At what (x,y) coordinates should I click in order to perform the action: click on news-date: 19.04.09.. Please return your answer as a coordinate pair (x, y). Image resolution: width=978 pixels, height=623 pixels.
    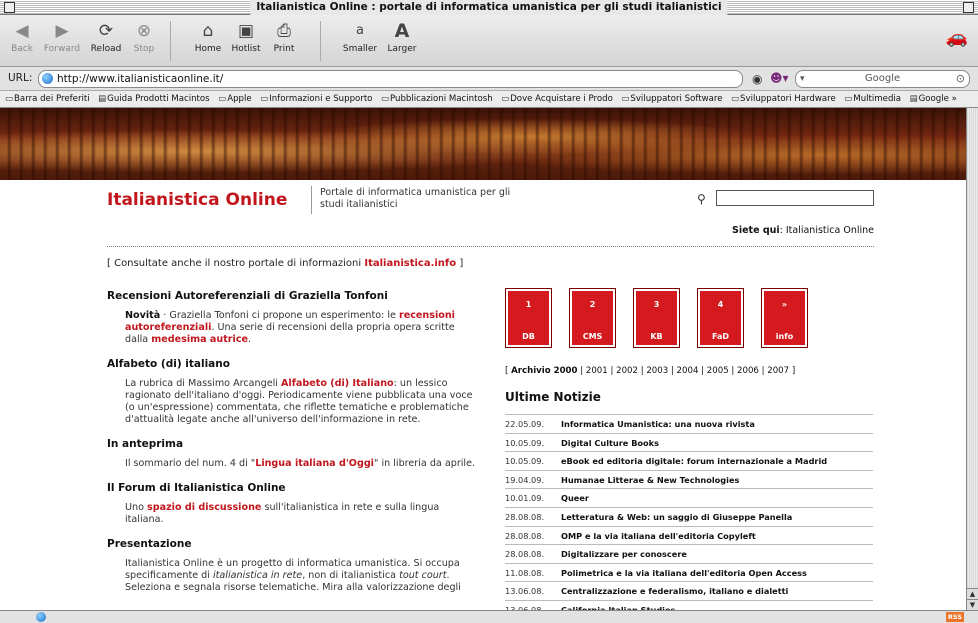
    Looking at the image, I should click on (525, 479).